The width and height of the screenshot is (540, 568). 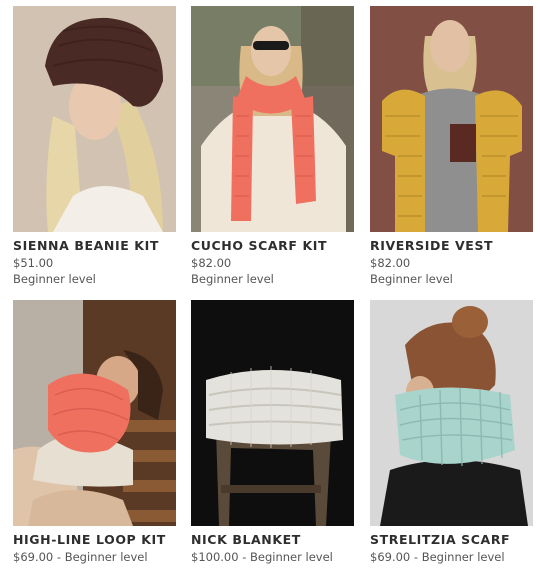 I want to click on product-image-high-line-loop-kit, so click(x=94, y=413).